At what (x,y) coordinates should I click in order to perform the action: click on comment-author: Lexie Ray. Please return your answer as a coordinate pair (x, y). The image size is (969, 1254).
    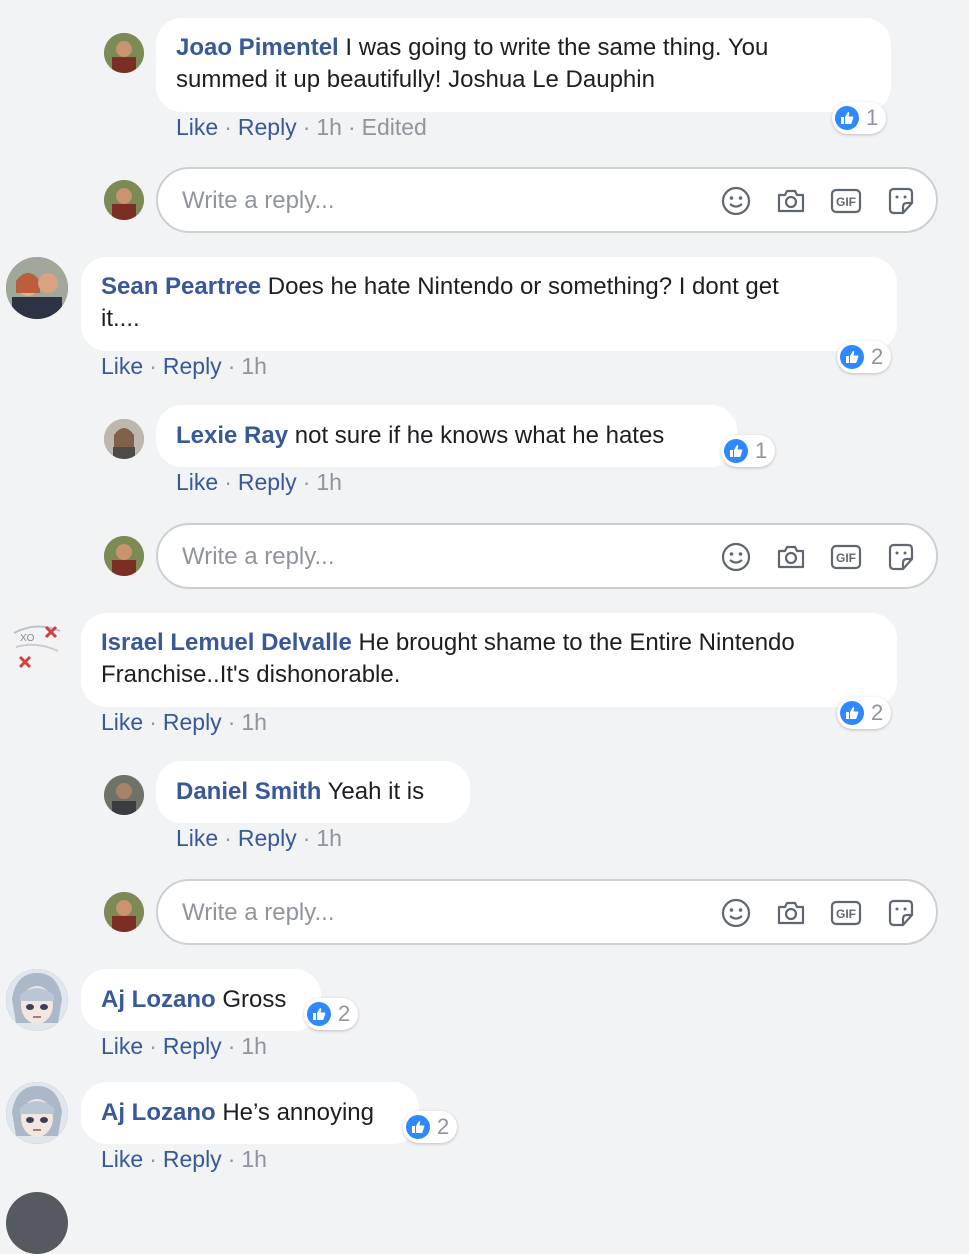
    Looking at the image, I should click on (232, 435).